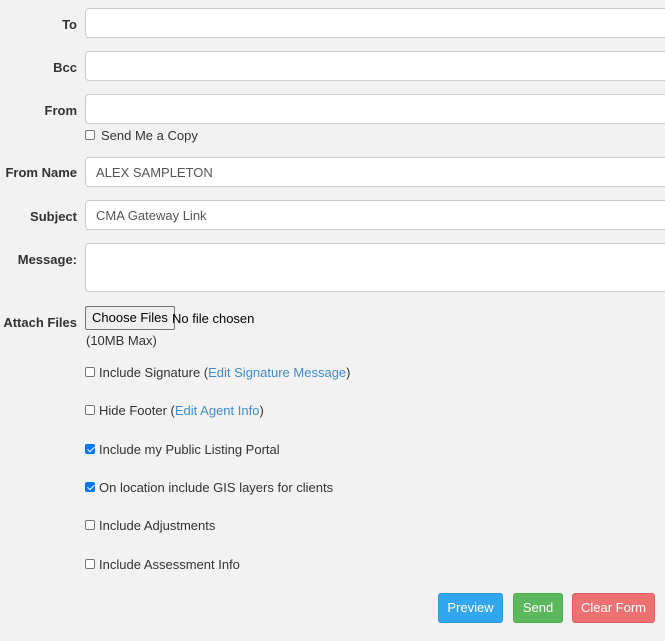  Describe the element at coordinates (538, 608) in the screenshot. I see `send-button: Send` at that location.